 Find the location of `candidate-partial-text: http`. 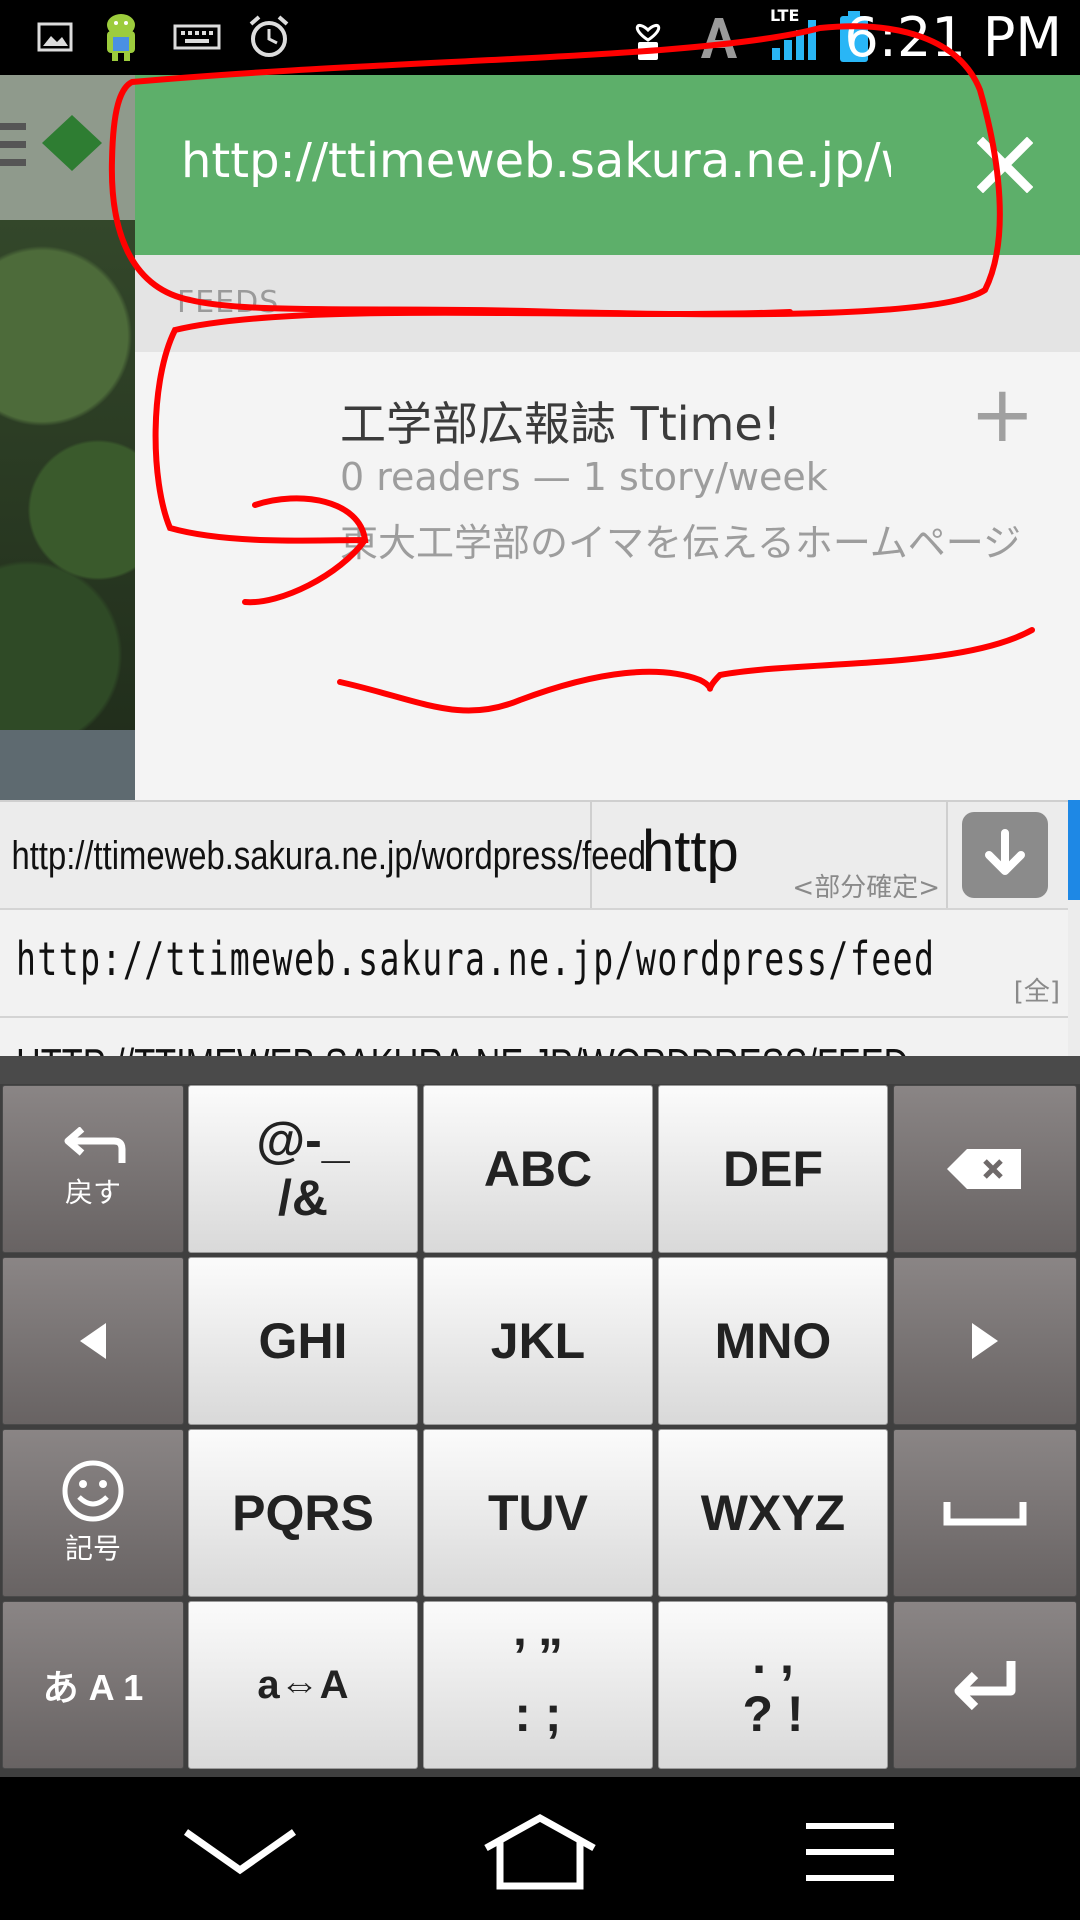

candidate-partial-text: http is located at coordinates (690, 851).